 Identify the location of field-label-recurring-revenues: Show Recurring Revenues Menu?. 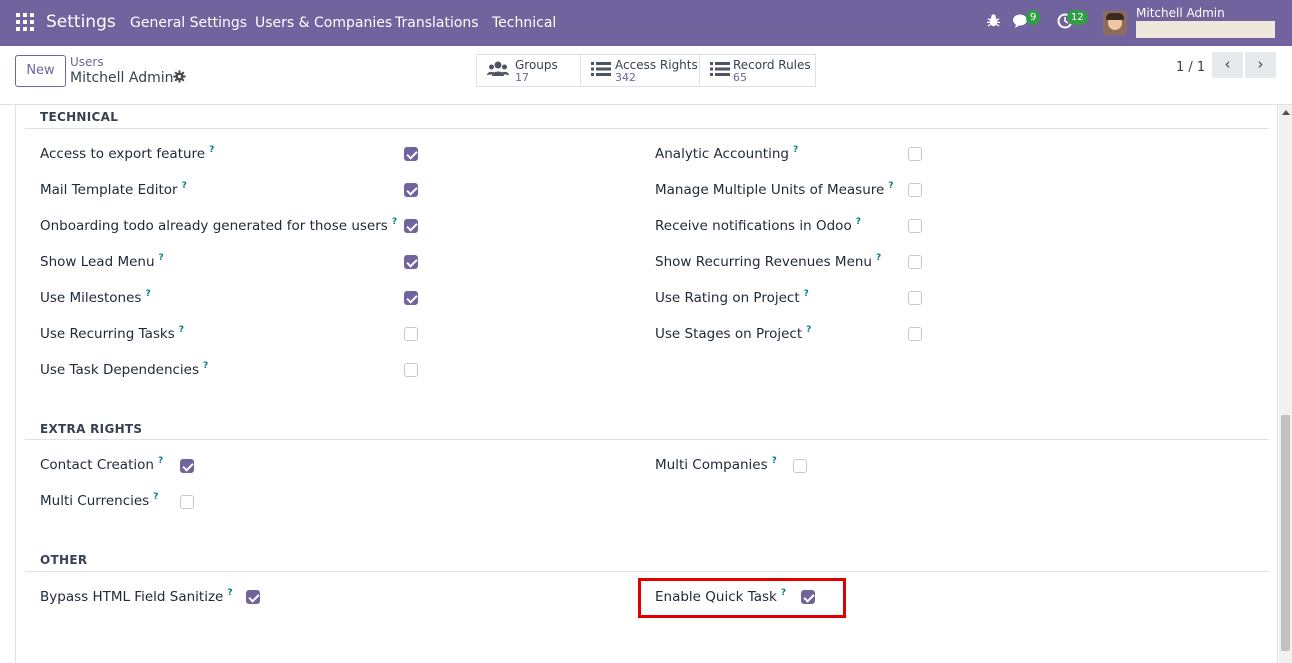
(768, 261).